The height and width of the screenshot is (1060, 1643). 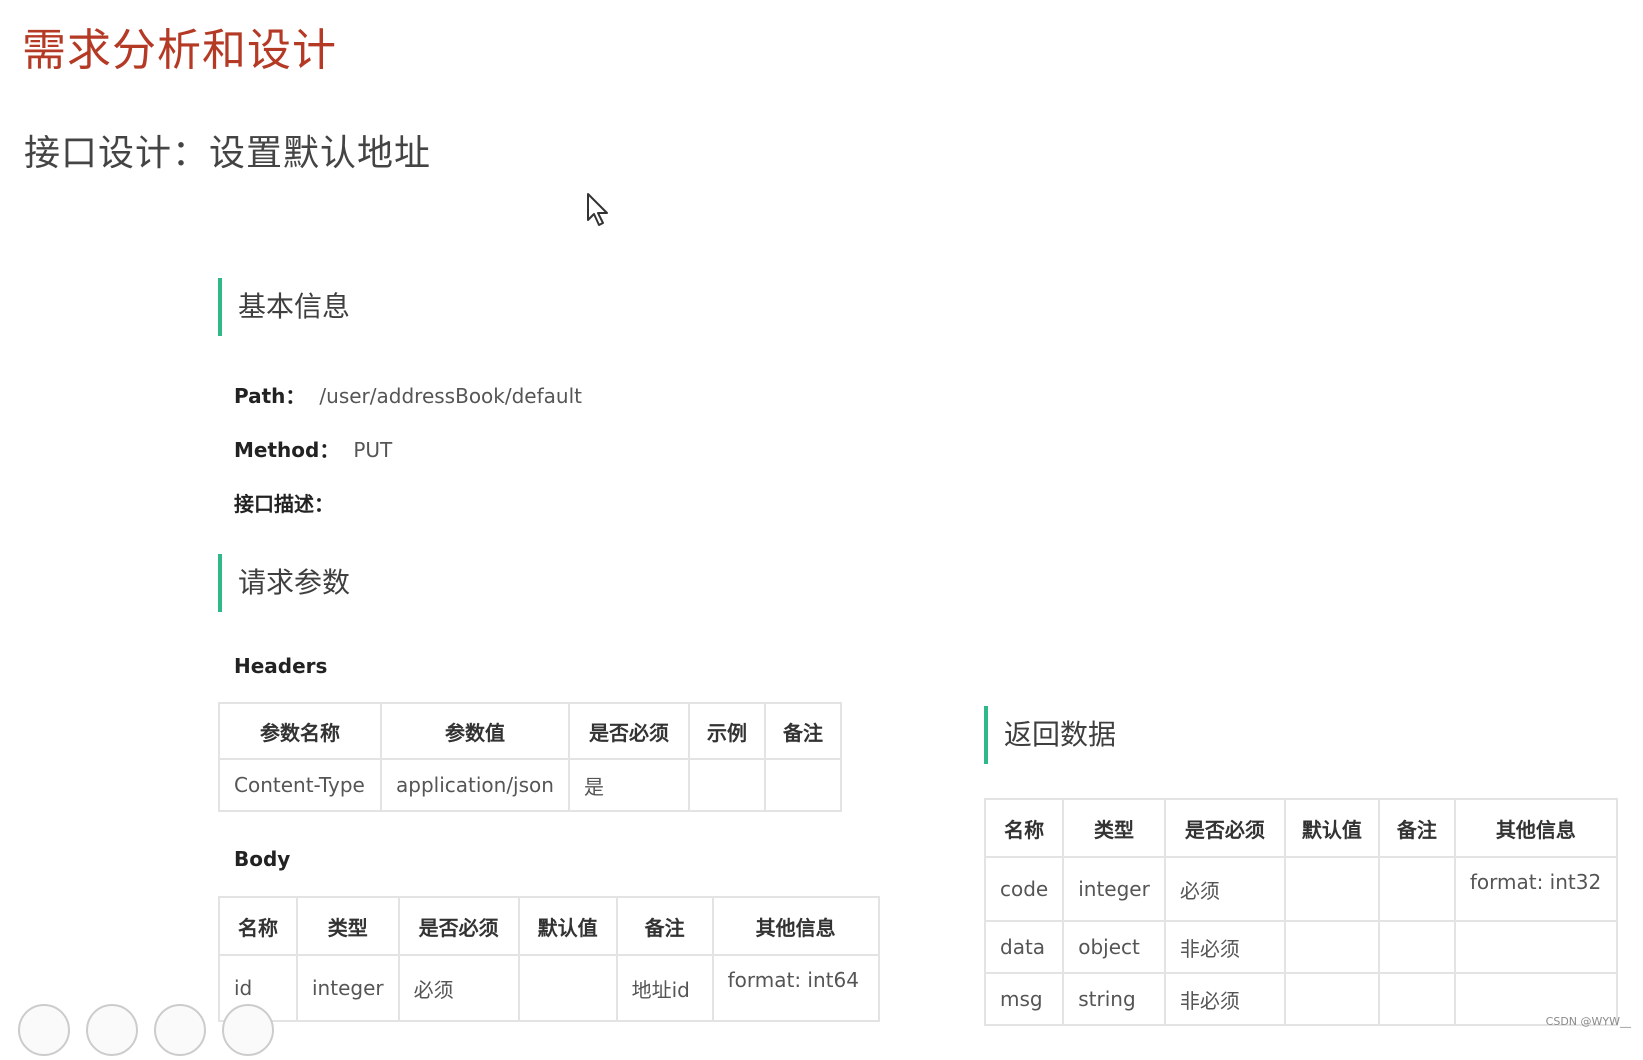 I want to click on page-subtitle: 接口设计：设置默认地址, so click(x=228, y=153).